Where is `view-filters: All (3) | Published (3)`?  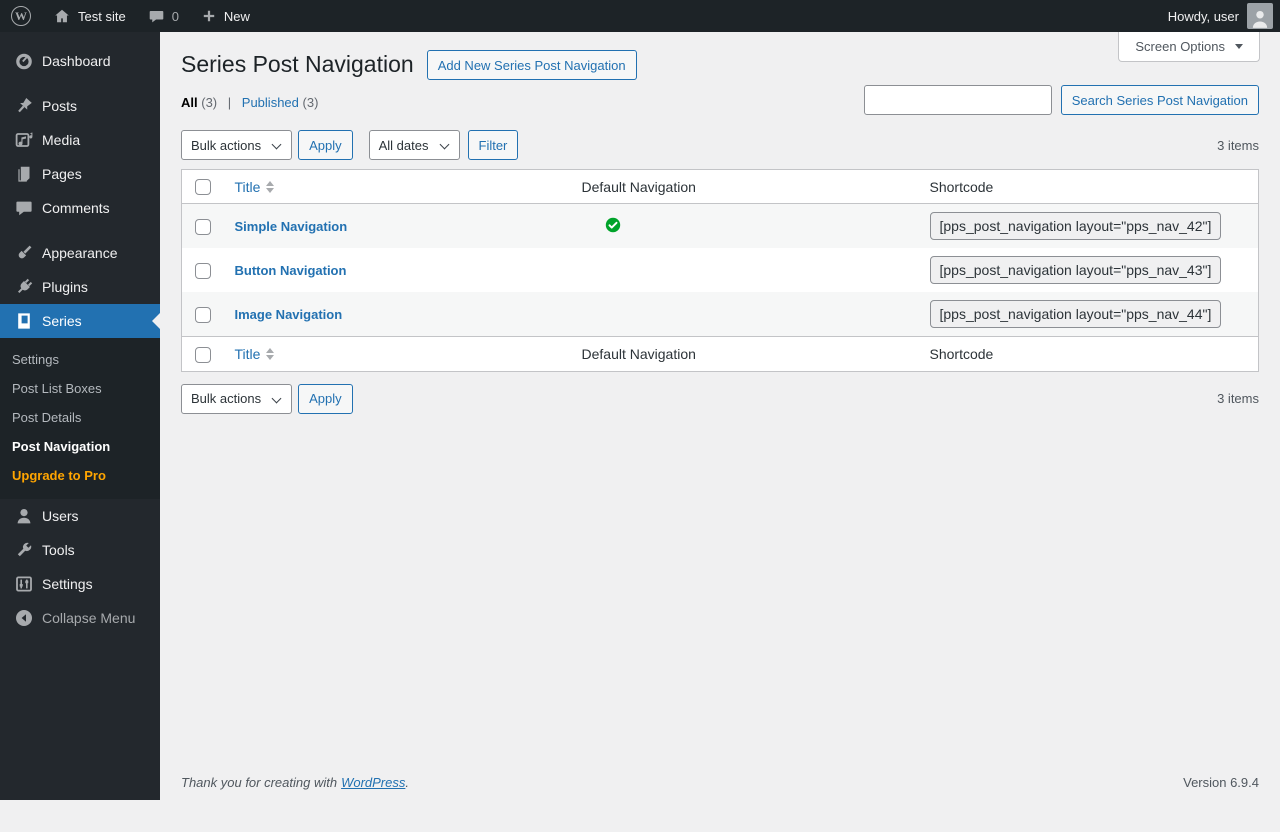 view-filters: All (3) | Published (3) is located at coordinates (249, 97).